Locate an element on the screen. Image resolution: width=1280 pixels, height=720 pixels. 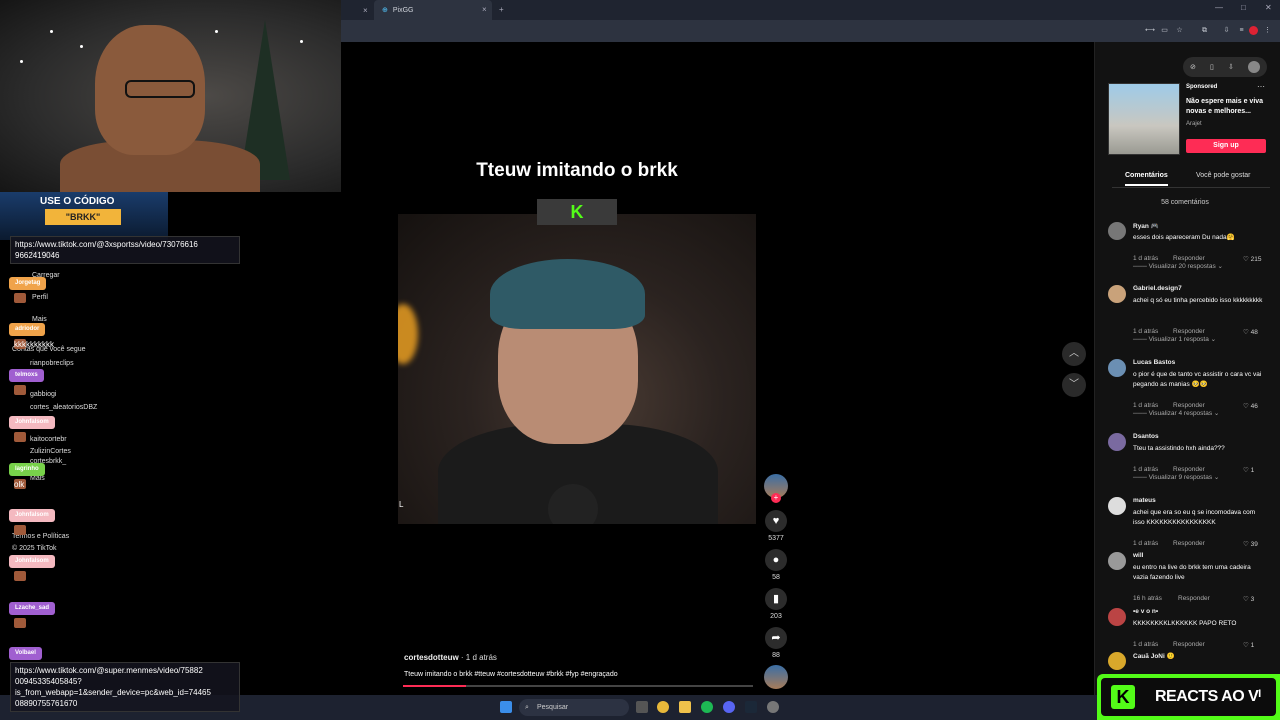
tab-you-may-like: Você pode gostar is located at coordinates (1223, 175).